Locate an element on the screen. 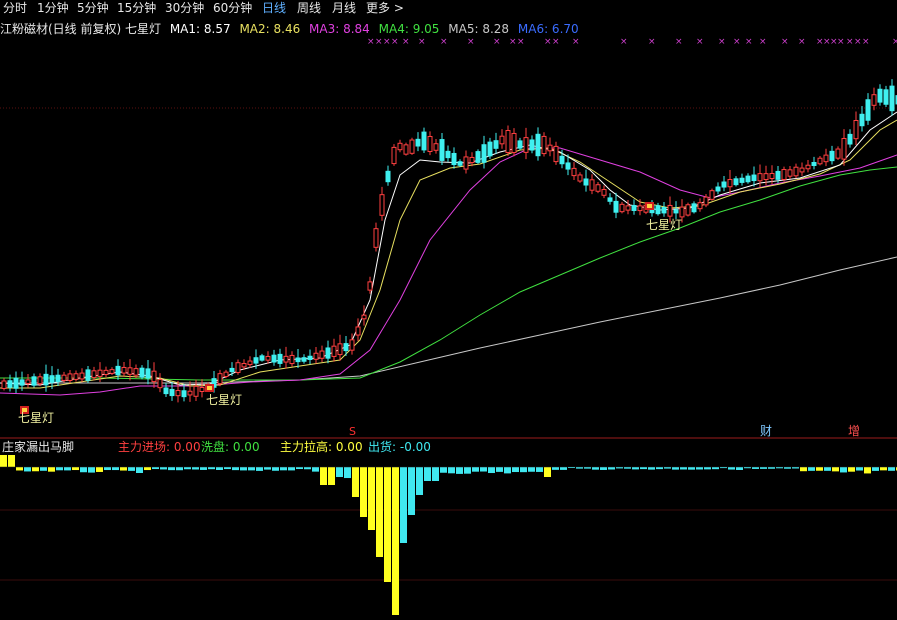 The image size is (897, 620). main-entry-readout: 主力进场: 0.00 is located at coordinates (159, 447).